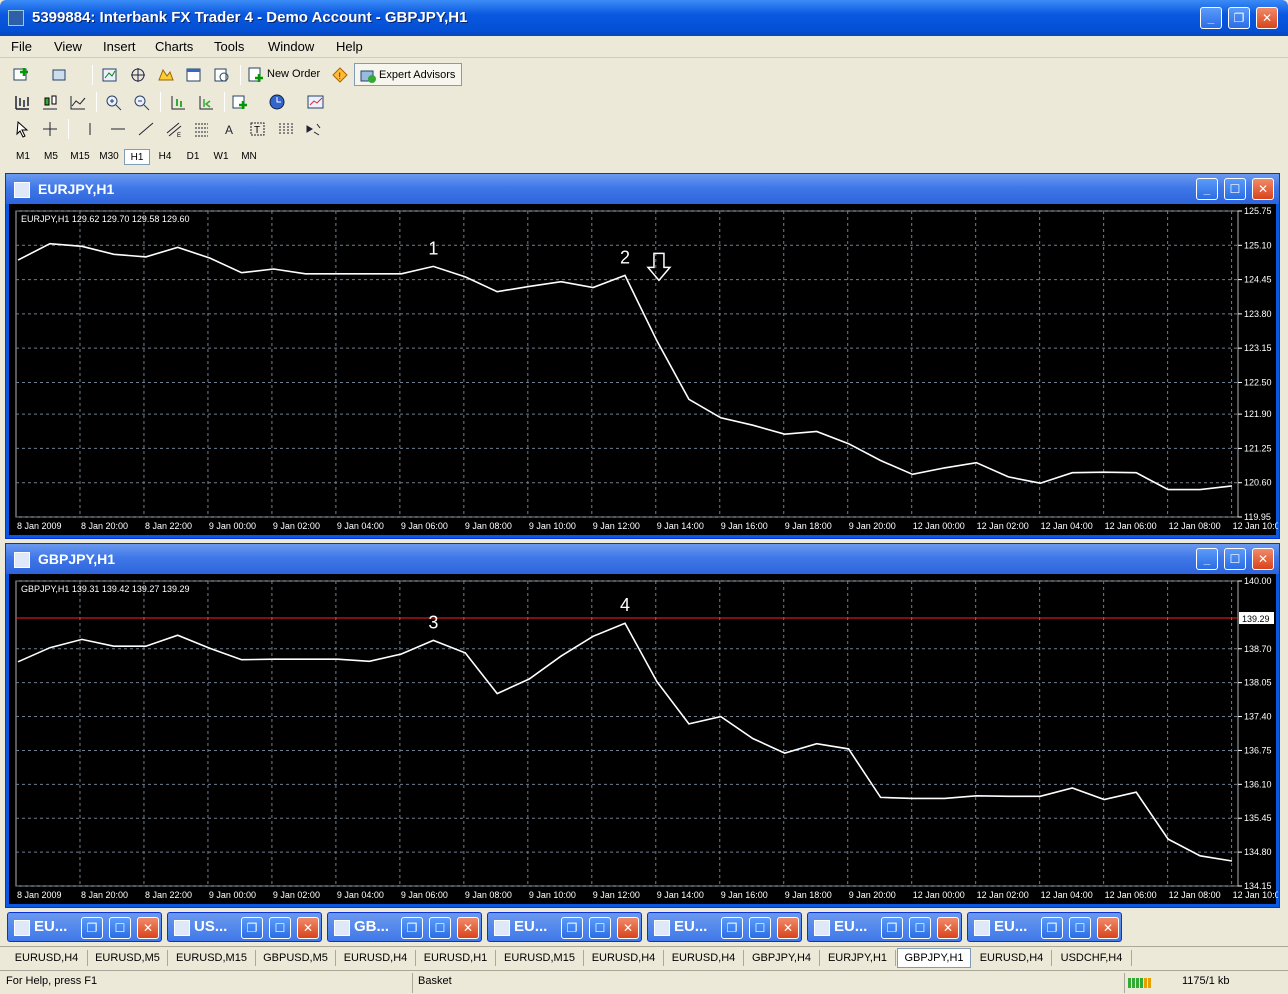  What do you see at coordinates (934, 958) in the screenshot?
I see `chart-tab-active: GBPJPY,H1` at bounding box center [934, 958].